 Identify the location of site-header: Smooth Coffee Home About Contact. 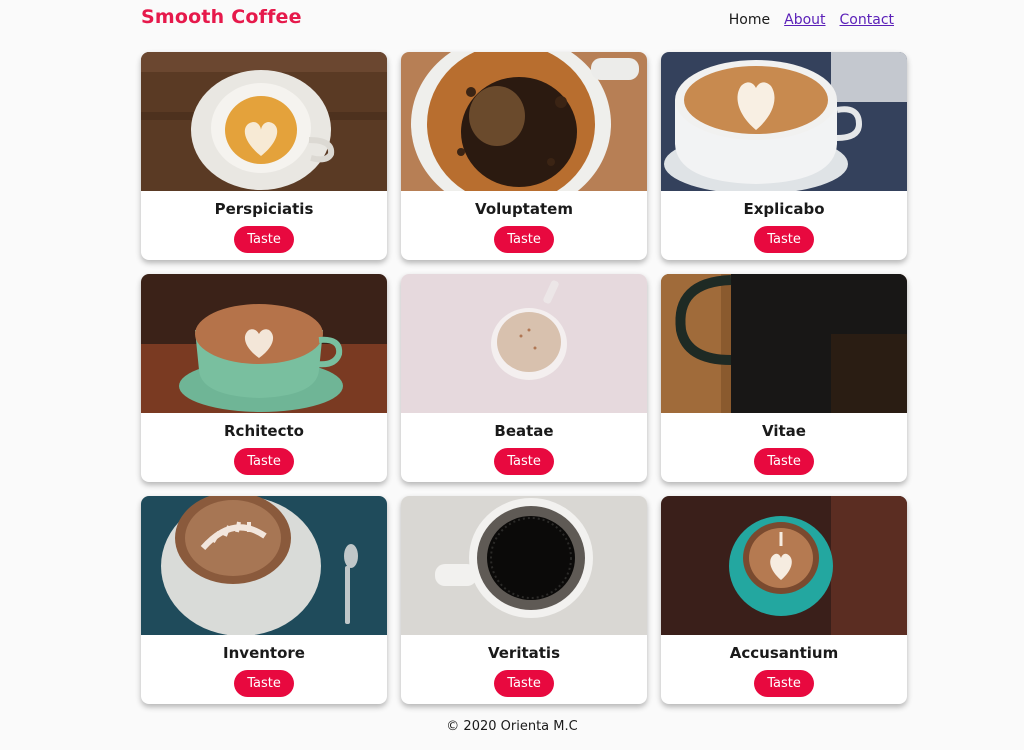
(524, 20).